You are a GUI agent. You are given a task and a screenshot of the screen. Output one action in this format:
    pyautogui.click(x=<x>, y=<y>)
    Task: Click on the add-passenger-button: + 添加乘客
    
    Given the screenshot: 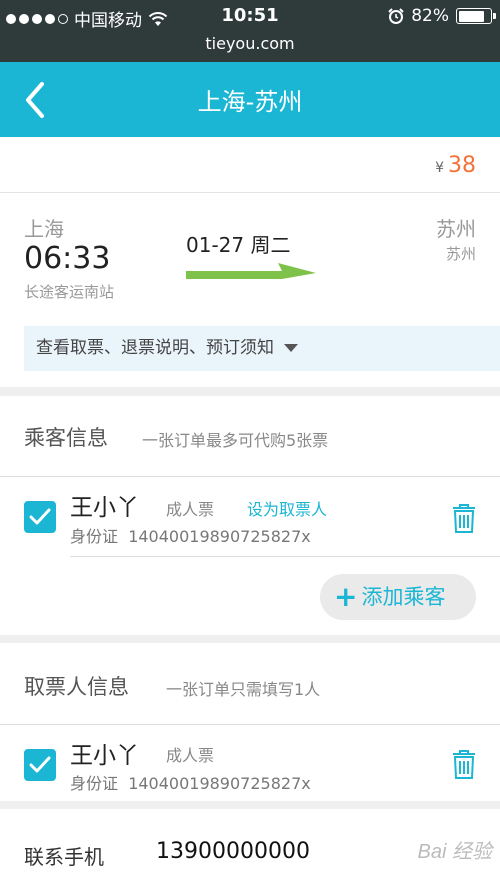 What is the action you would take?
    pyautogui.click(x=398, y=597)
    